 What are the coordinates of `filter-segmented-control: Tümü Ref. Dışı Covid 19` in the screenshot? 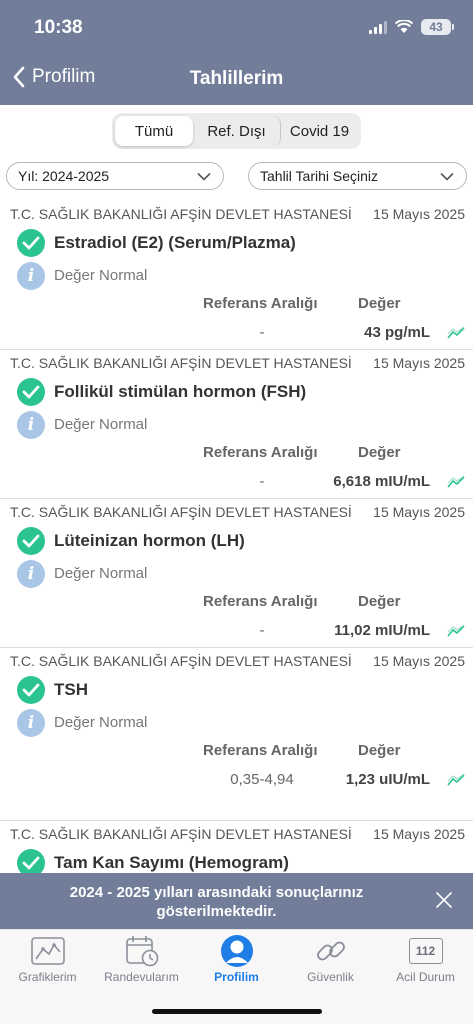 It's located at (236, 131).